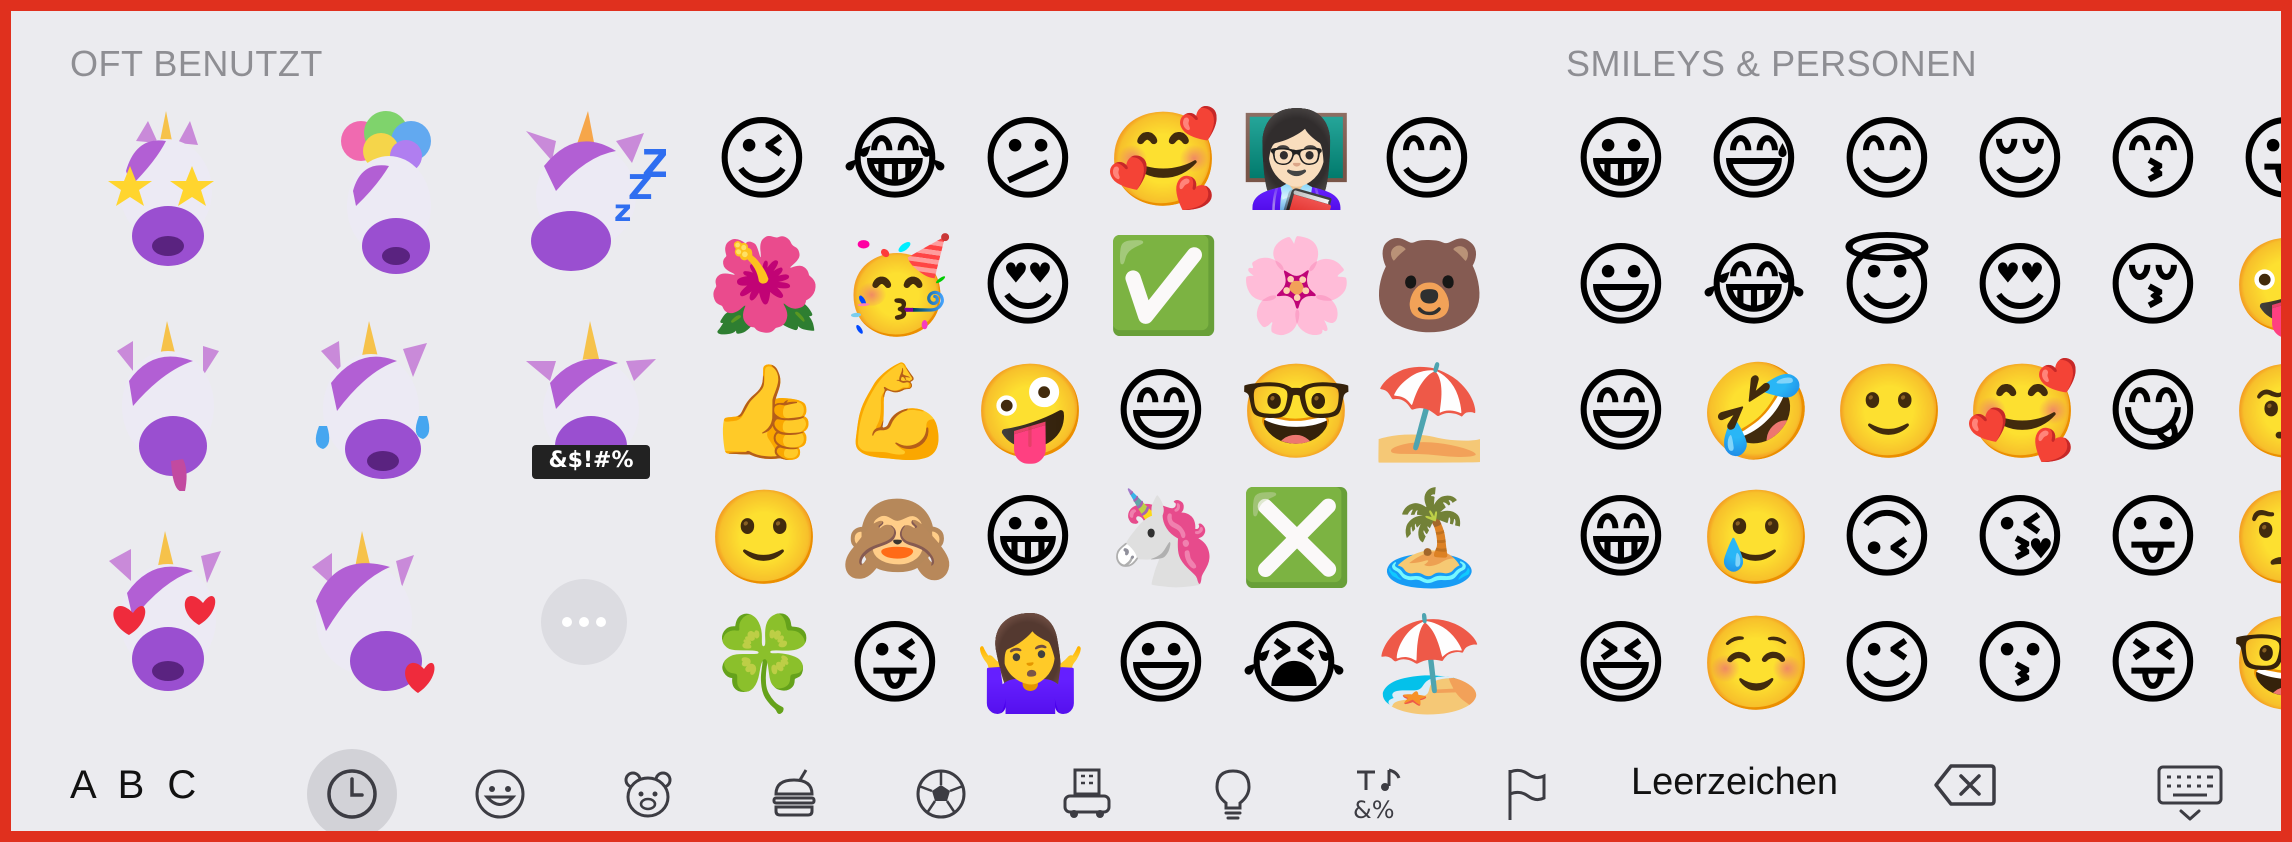 The image size is (2292, 842). I want to click on smiley-emoji-key: 🤓, so click(2256, 664).